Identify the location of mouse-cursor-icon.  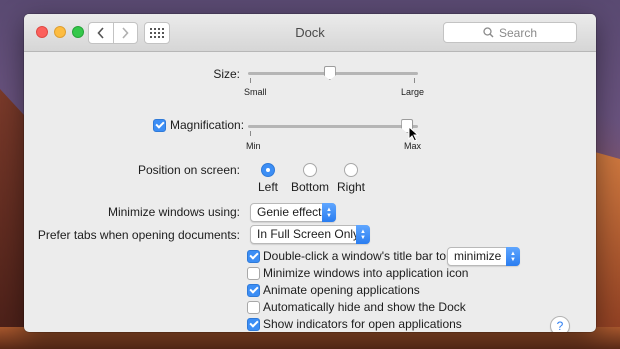
(414, 134).